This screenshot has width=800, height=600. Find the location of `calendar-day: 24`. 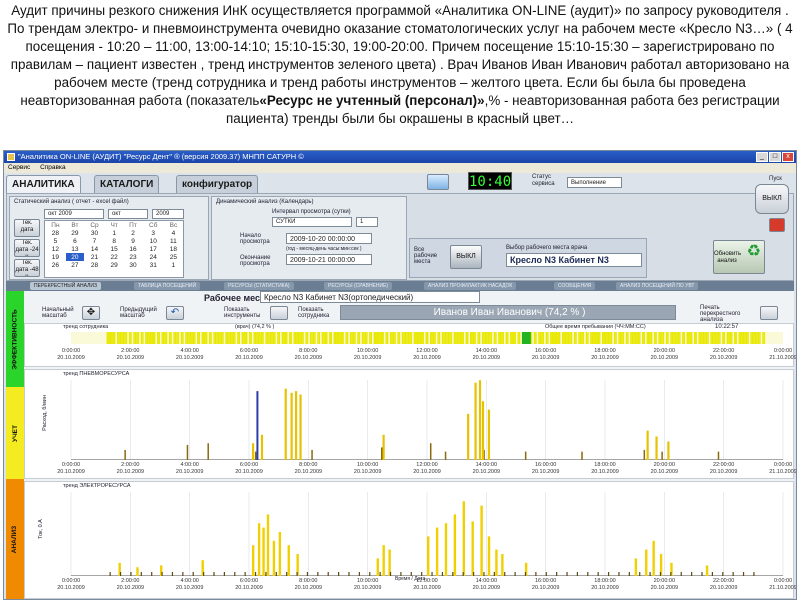

calendar-day: 24 is located at coordinates (153, 257).